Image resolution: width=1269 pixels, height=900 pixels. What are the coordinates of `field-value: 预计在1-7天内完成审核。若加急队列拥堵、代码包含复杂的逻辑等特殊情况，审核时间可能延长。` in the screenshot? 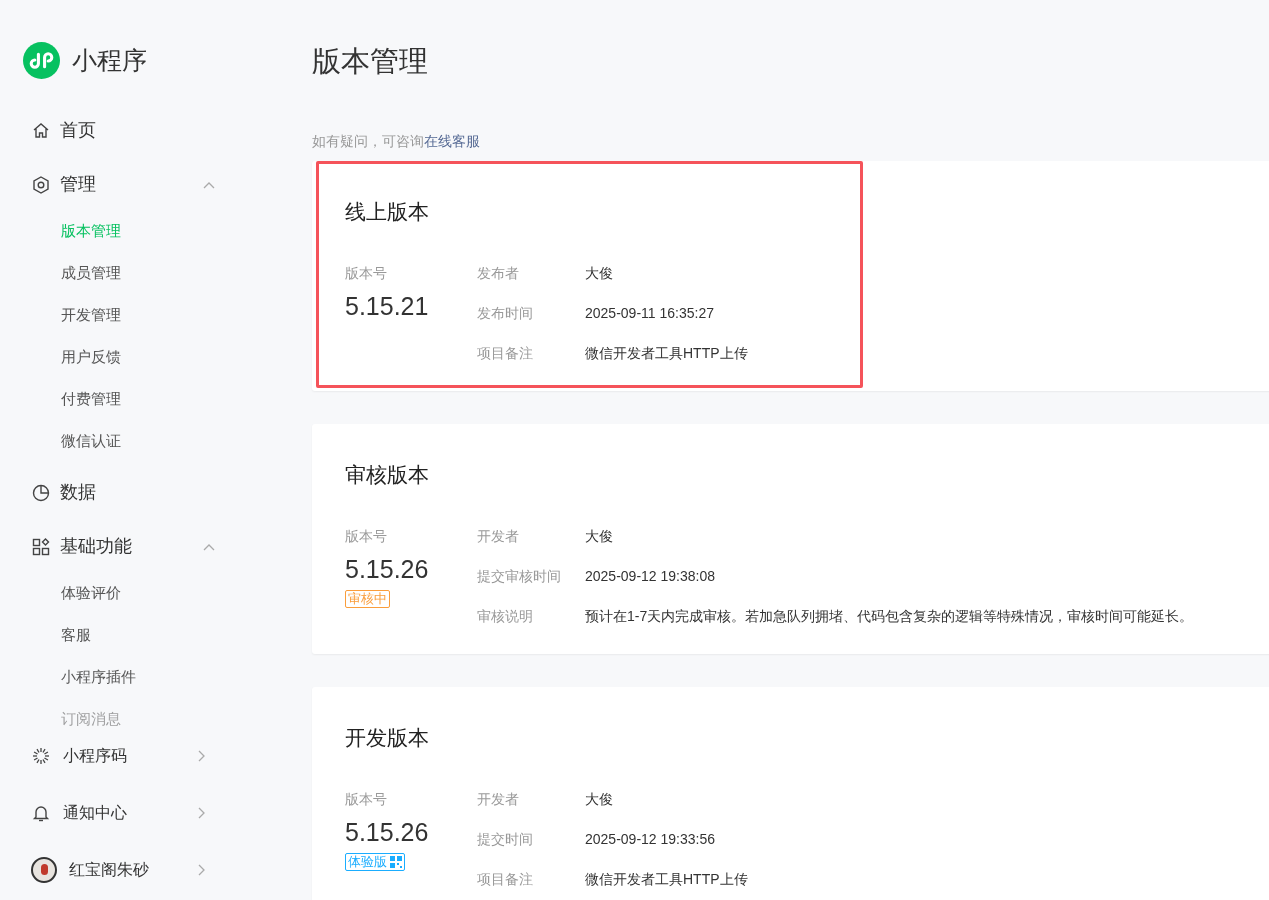 It's located at (889, 616).